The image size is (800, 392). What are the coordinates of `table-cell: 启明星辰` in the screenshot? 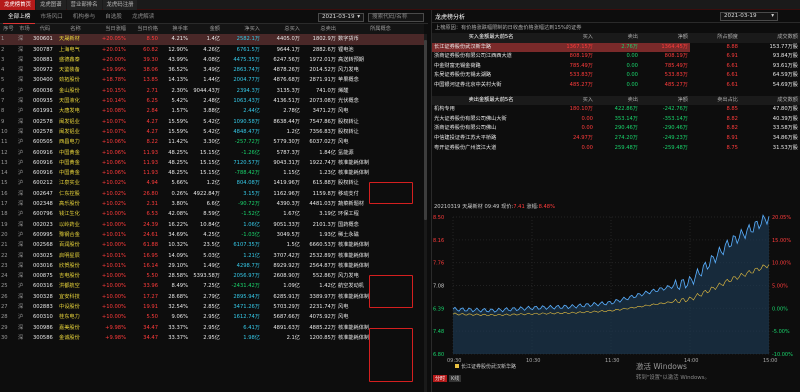 It's located at (69, 255).